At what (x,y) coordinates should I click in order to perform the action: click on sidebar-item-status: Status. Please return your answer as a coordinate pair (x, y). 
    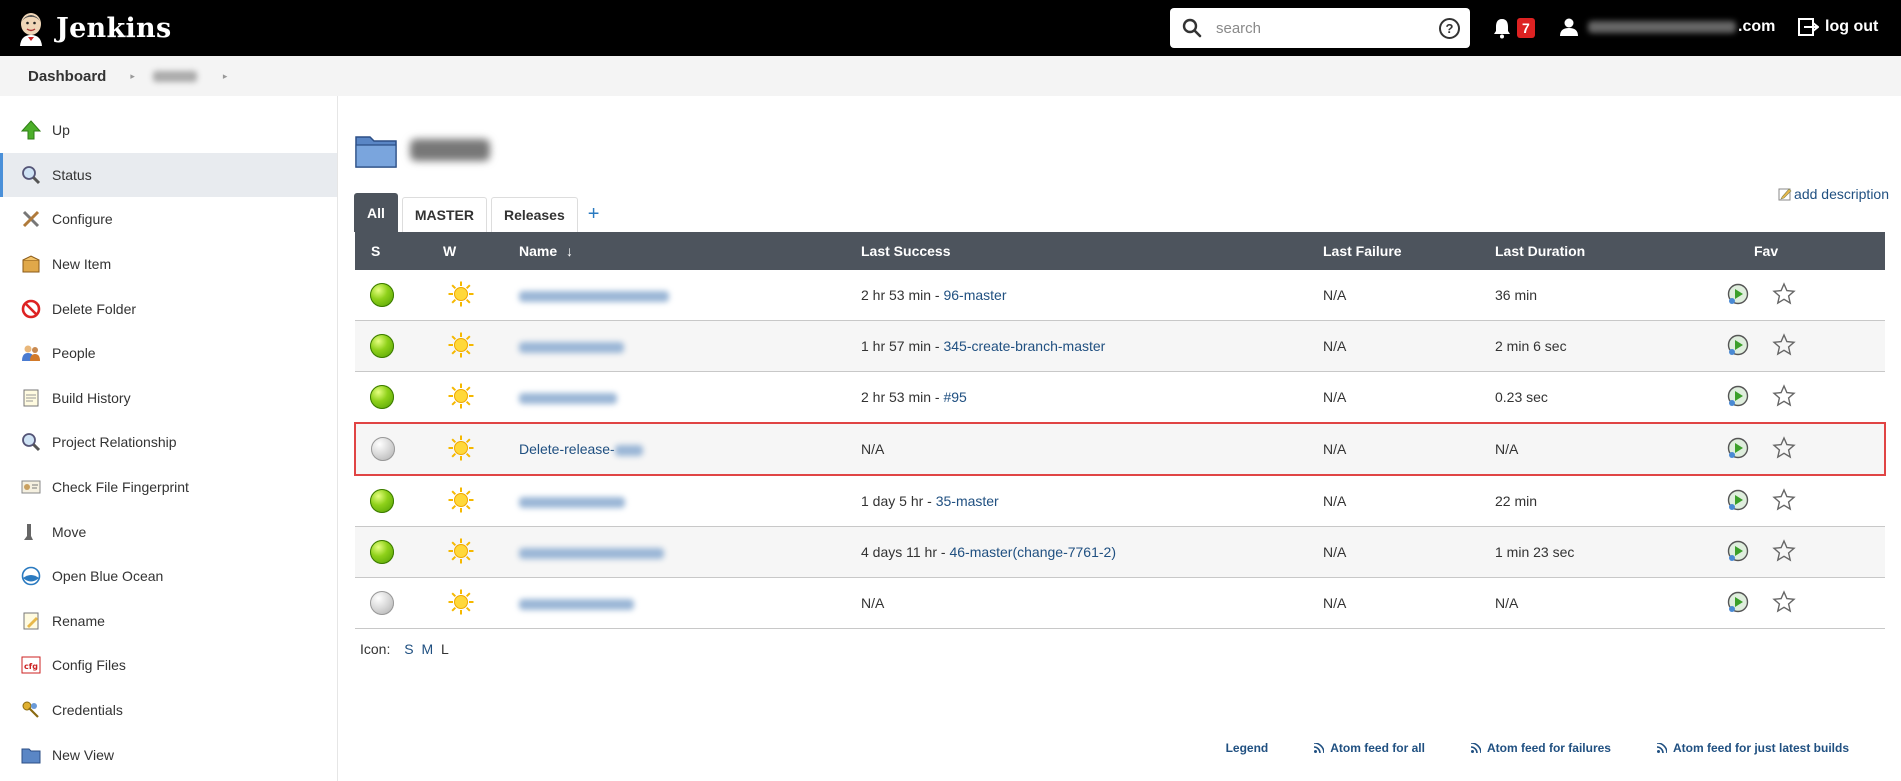
    Looking at the image, I should click on (168, 175).